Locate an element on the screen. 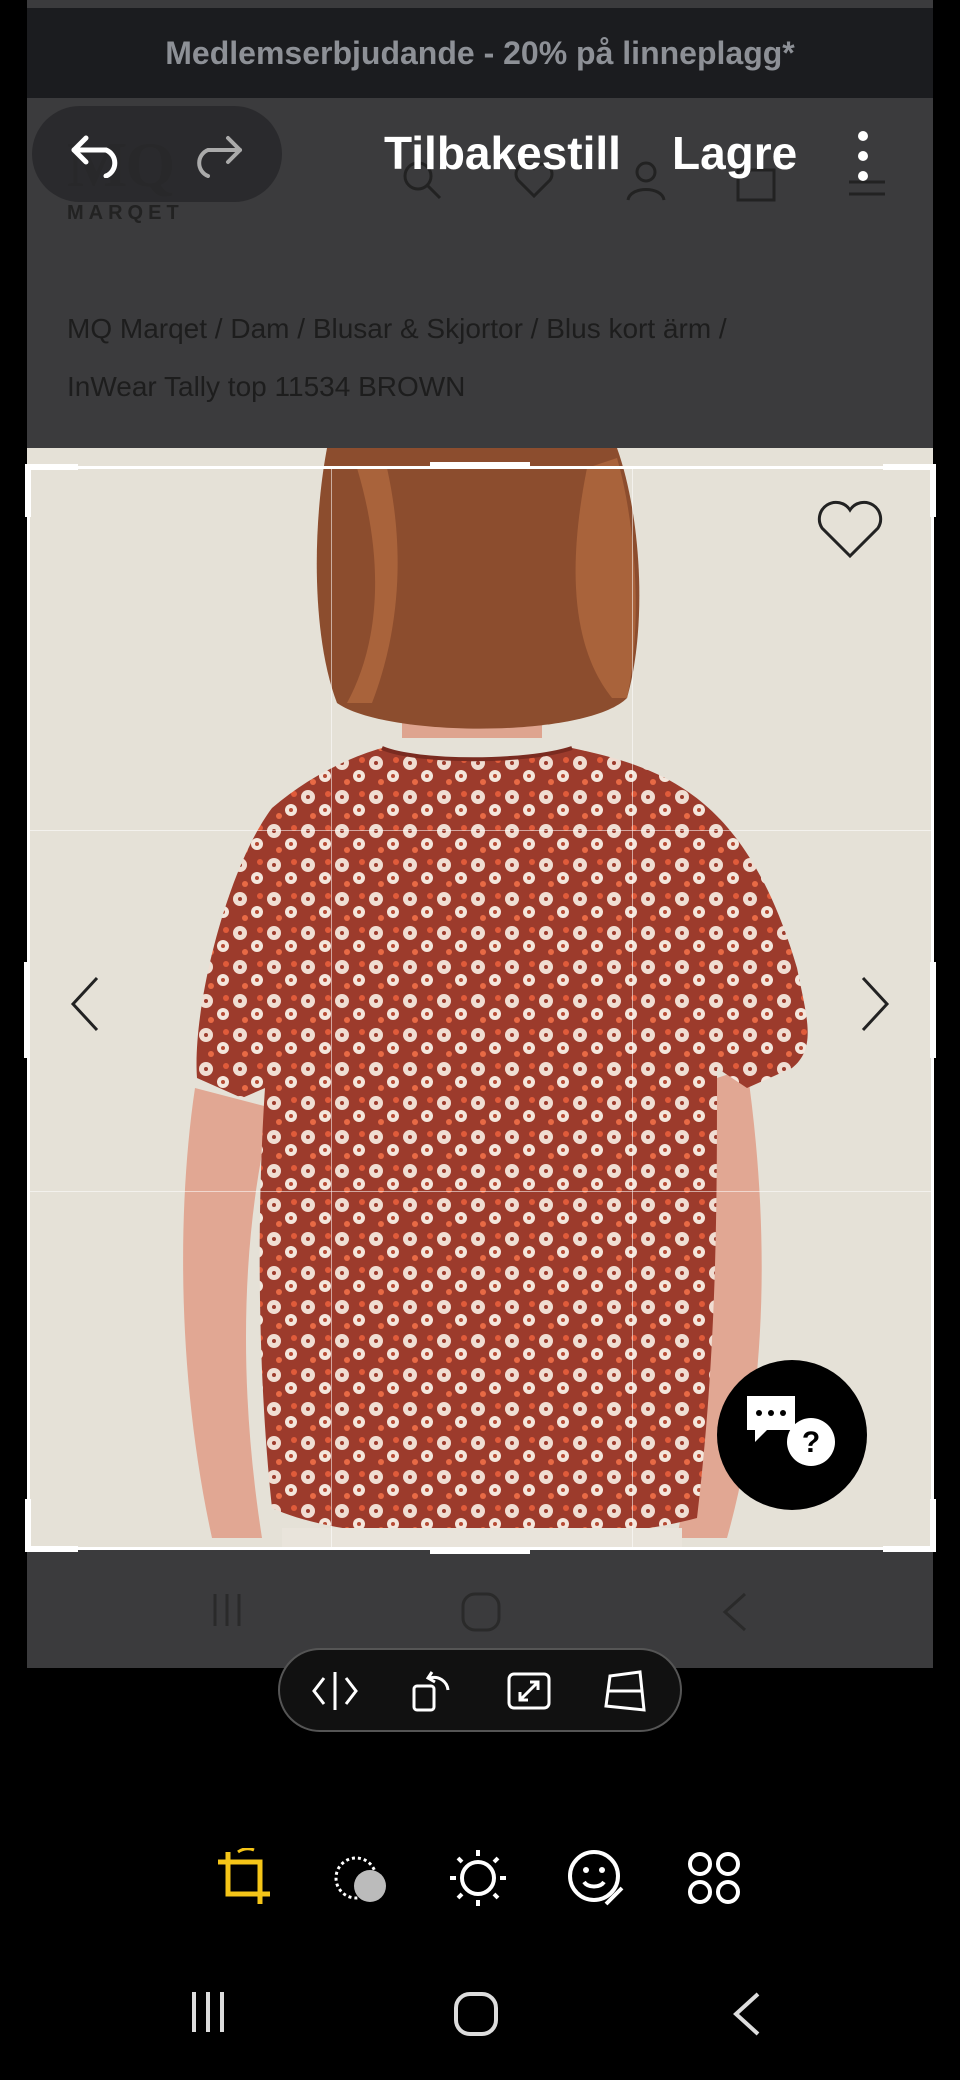 The width and height of the screenshot is (960, 2080). sticker-icon is located at coordinates (596, 1878).